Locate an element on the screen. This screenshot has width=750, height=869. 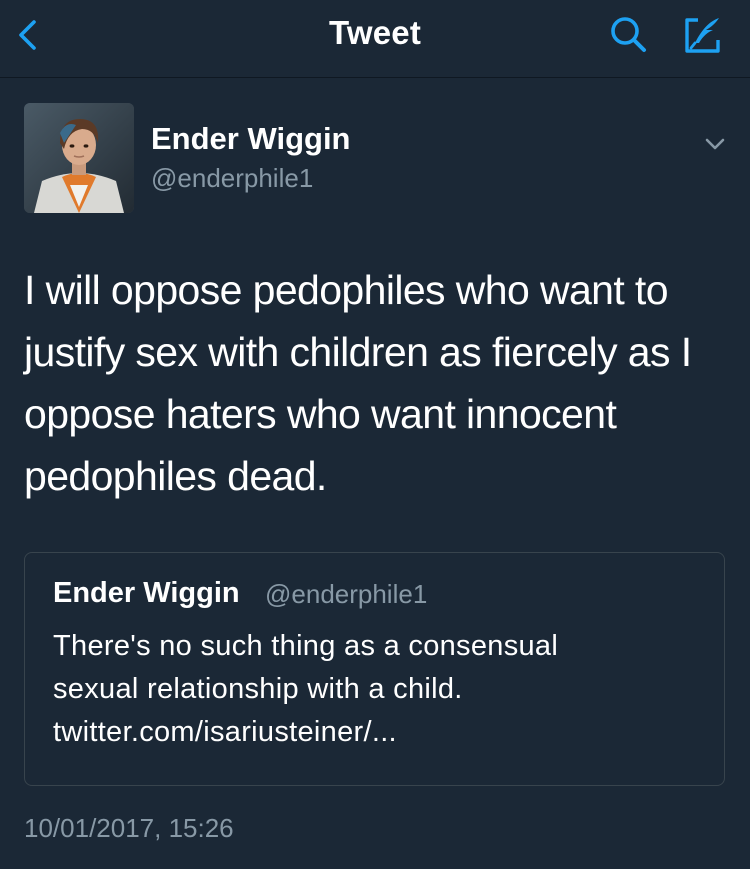
author-name: Ender Wiggin is located at coordinates (251, 139).